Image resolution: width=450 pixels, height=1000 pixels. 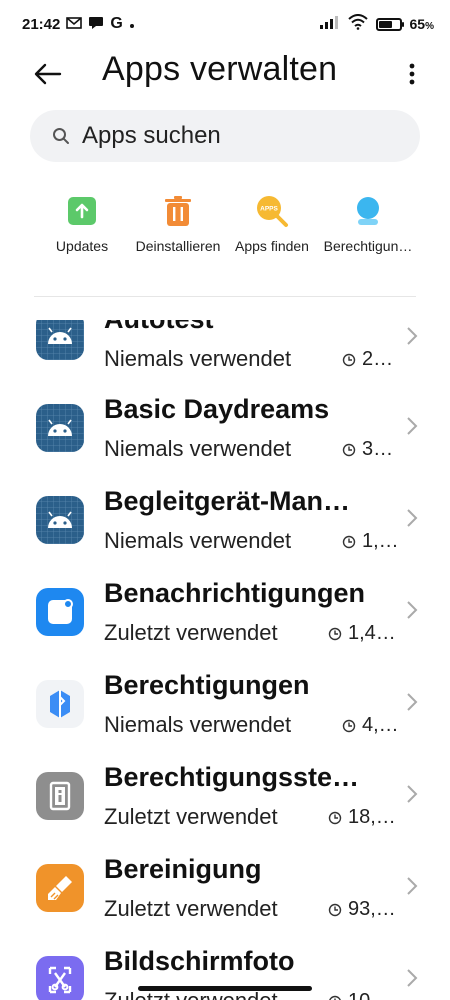 What do you see at coordinates (178, 211) in the screenshot?
I see `trash-icon` at bounding box center [178, 211].